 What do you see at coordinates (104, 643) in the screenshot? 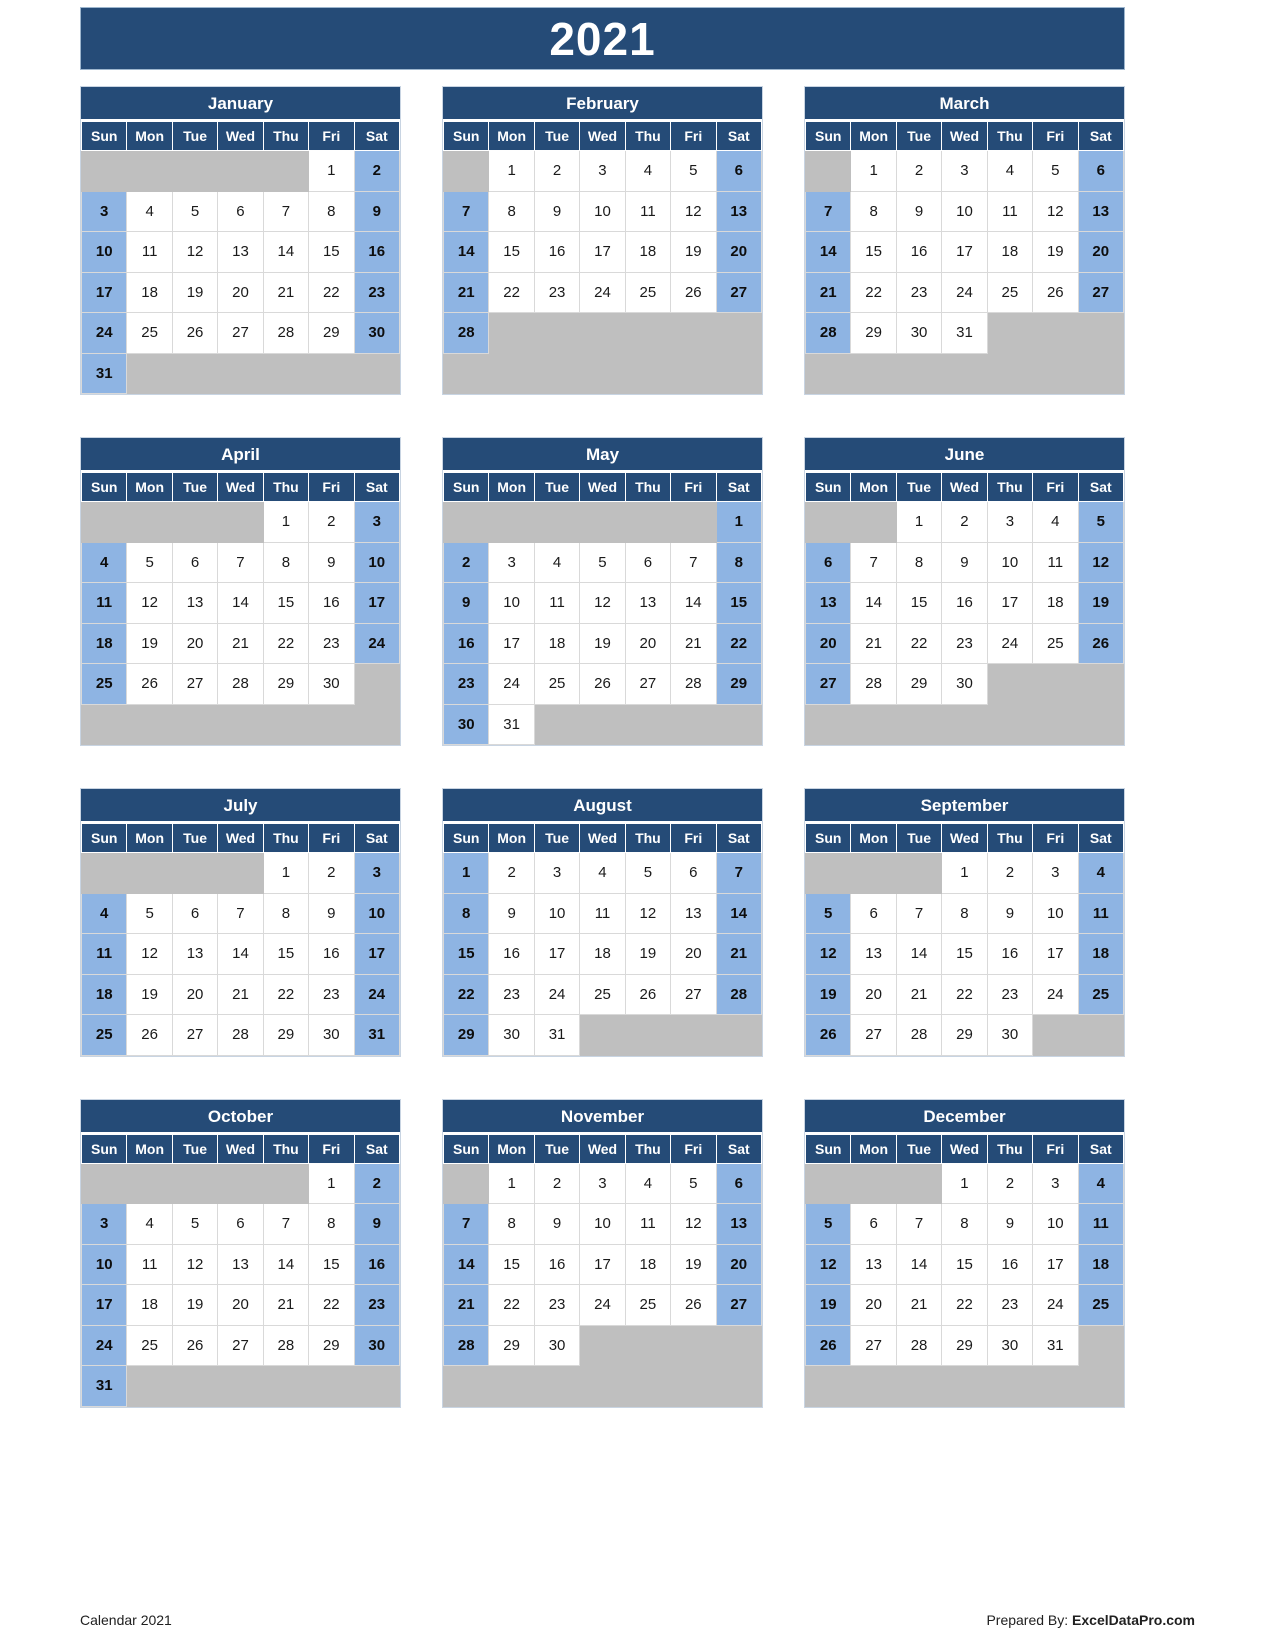
I see `day-cell-weekend: 18` at bounding box center [104, 643].